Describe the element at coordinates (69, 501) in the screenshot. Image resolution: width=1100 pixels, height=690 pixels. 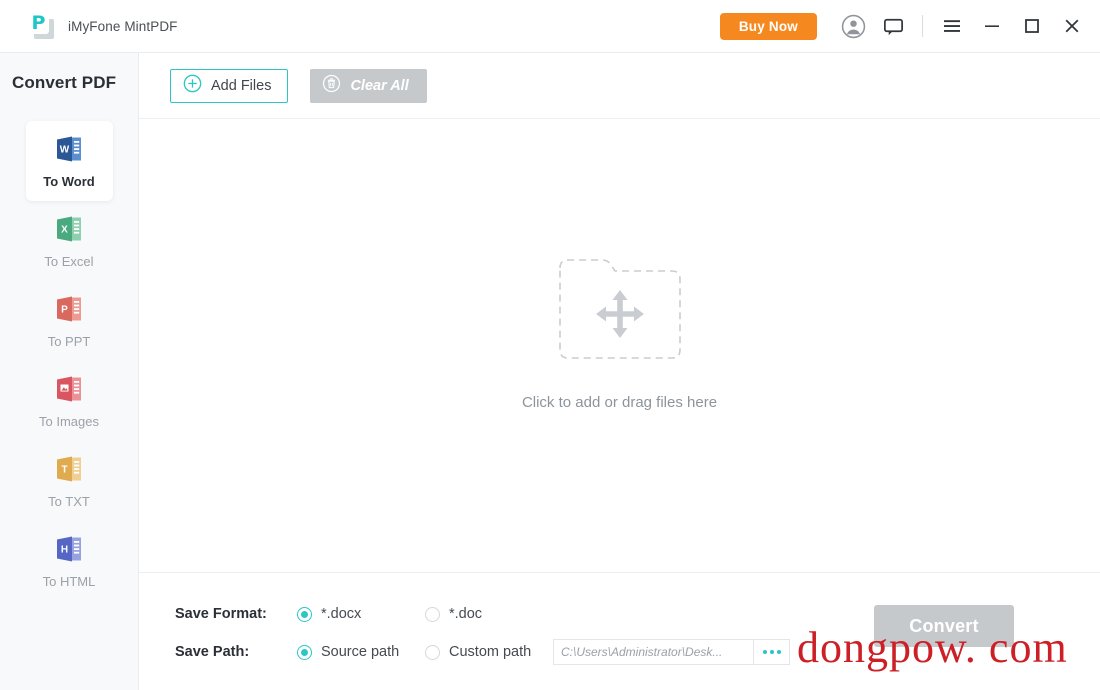
I see `sidebar-item-label: To TXT` at that location.